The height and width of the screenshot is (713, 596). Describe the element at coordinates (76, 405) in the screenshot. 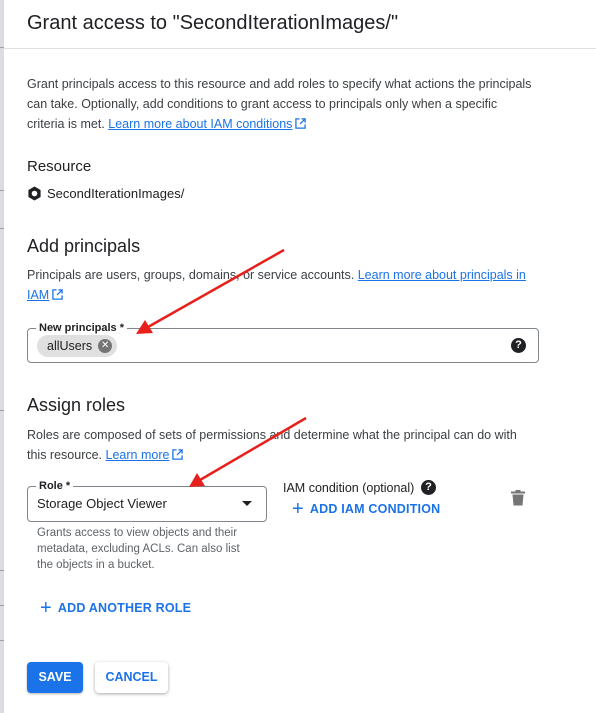

I see `assign-roles-heading: Assign roles` at that location.